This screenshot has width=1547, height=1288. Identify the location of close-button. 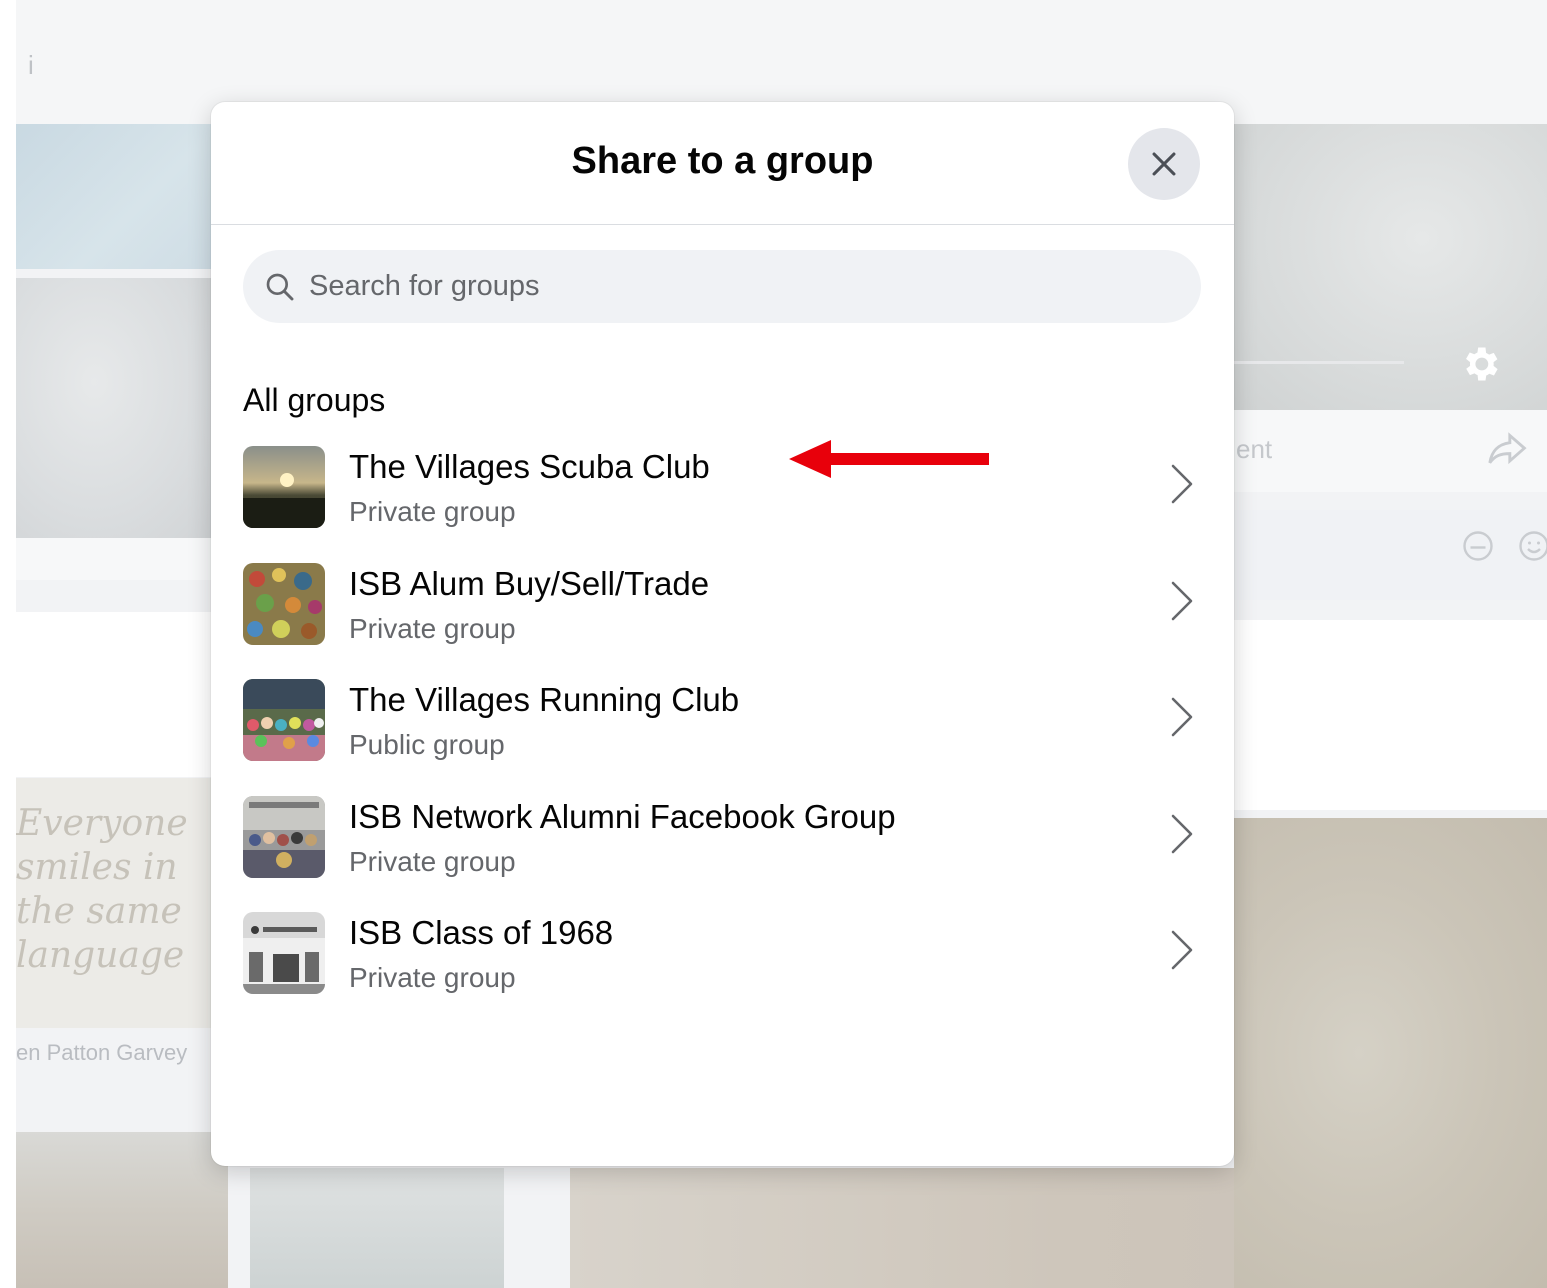
(1164, 164).